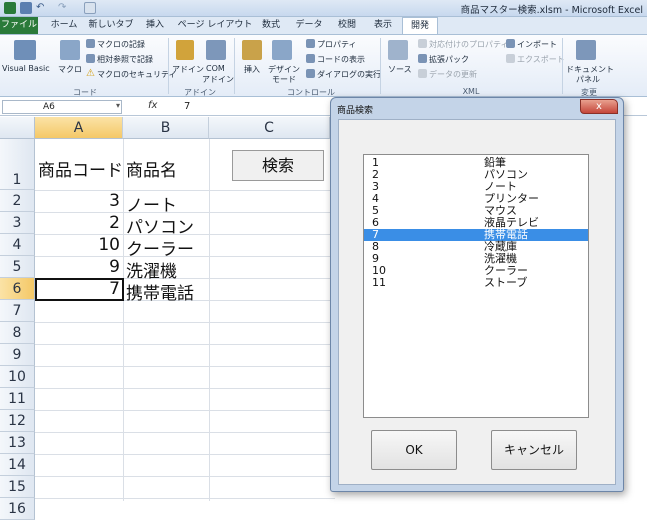  I want to click on xml-source-button: ソース, so click(400, 69).